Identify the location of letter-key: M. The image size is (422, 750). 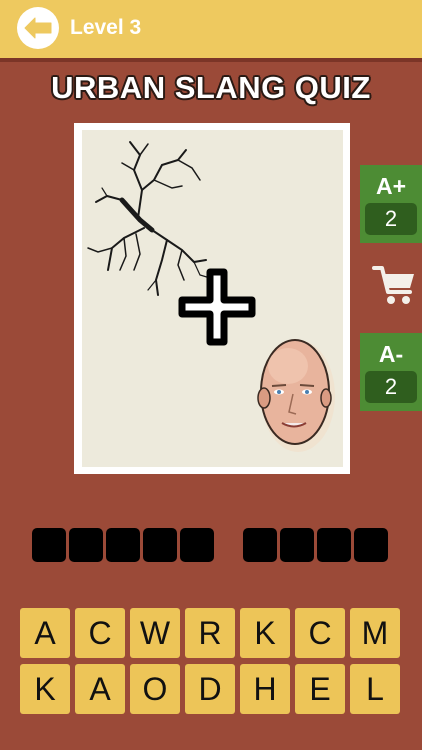
(375, 633).